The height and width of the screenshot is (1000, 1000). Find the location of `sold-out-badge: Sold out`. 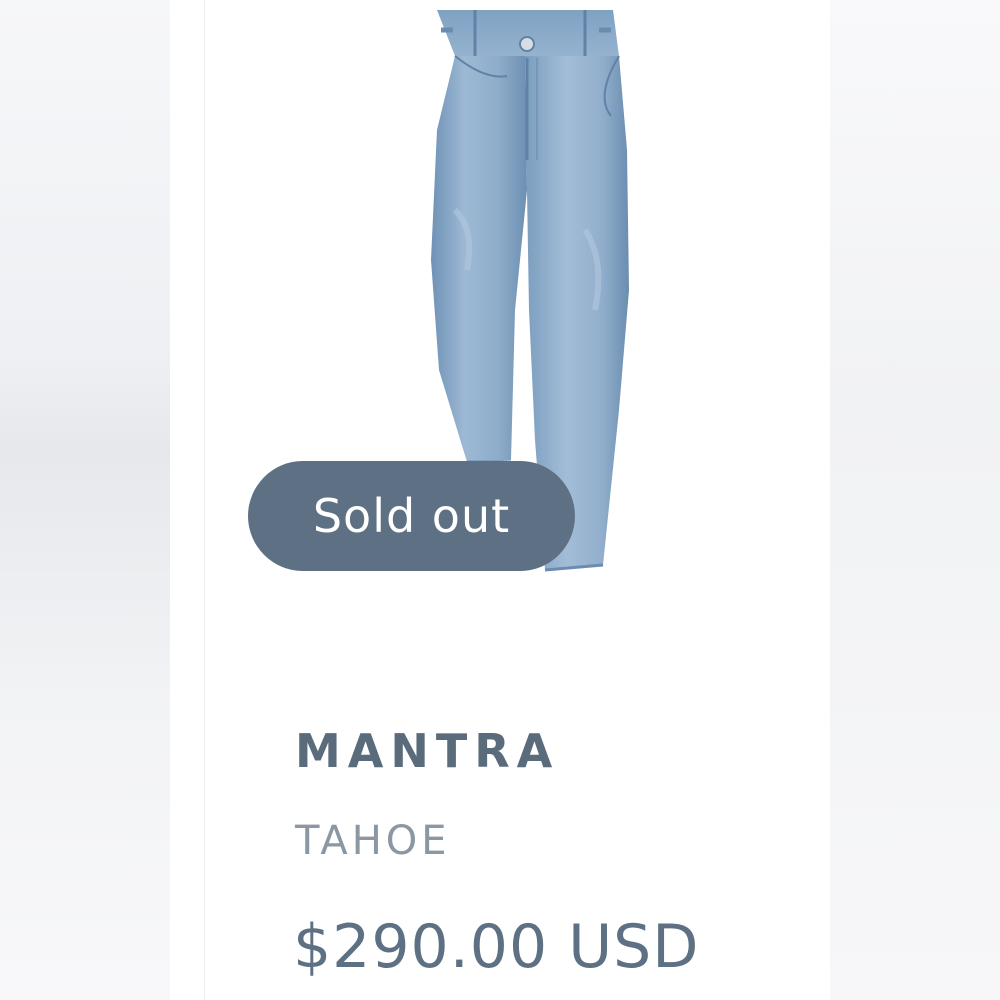

sold-out-badge: Sold out is located at coordinates (411, 516).